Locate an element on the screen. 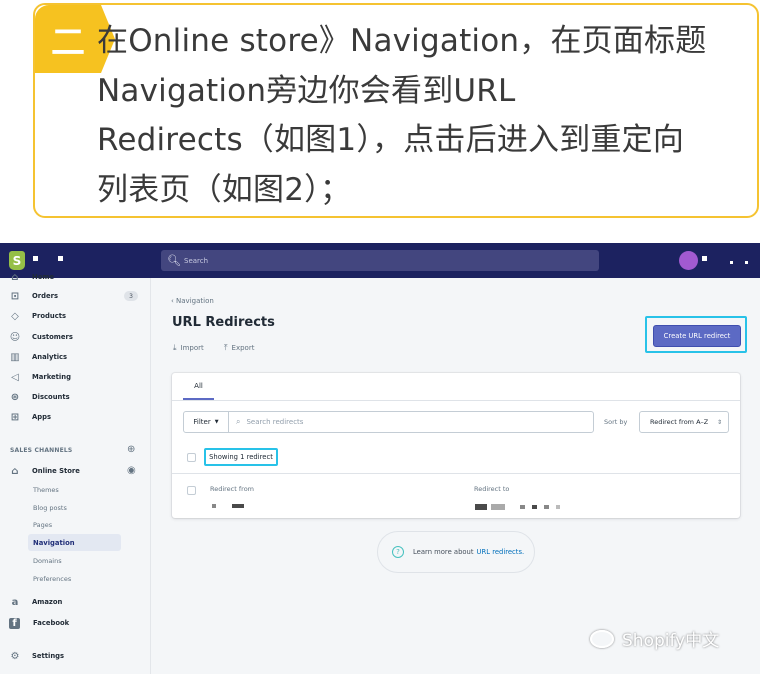 This screenshot has height=674, width=760. url-redirects-link: URL redirects. is located at coordinates (501, 552).